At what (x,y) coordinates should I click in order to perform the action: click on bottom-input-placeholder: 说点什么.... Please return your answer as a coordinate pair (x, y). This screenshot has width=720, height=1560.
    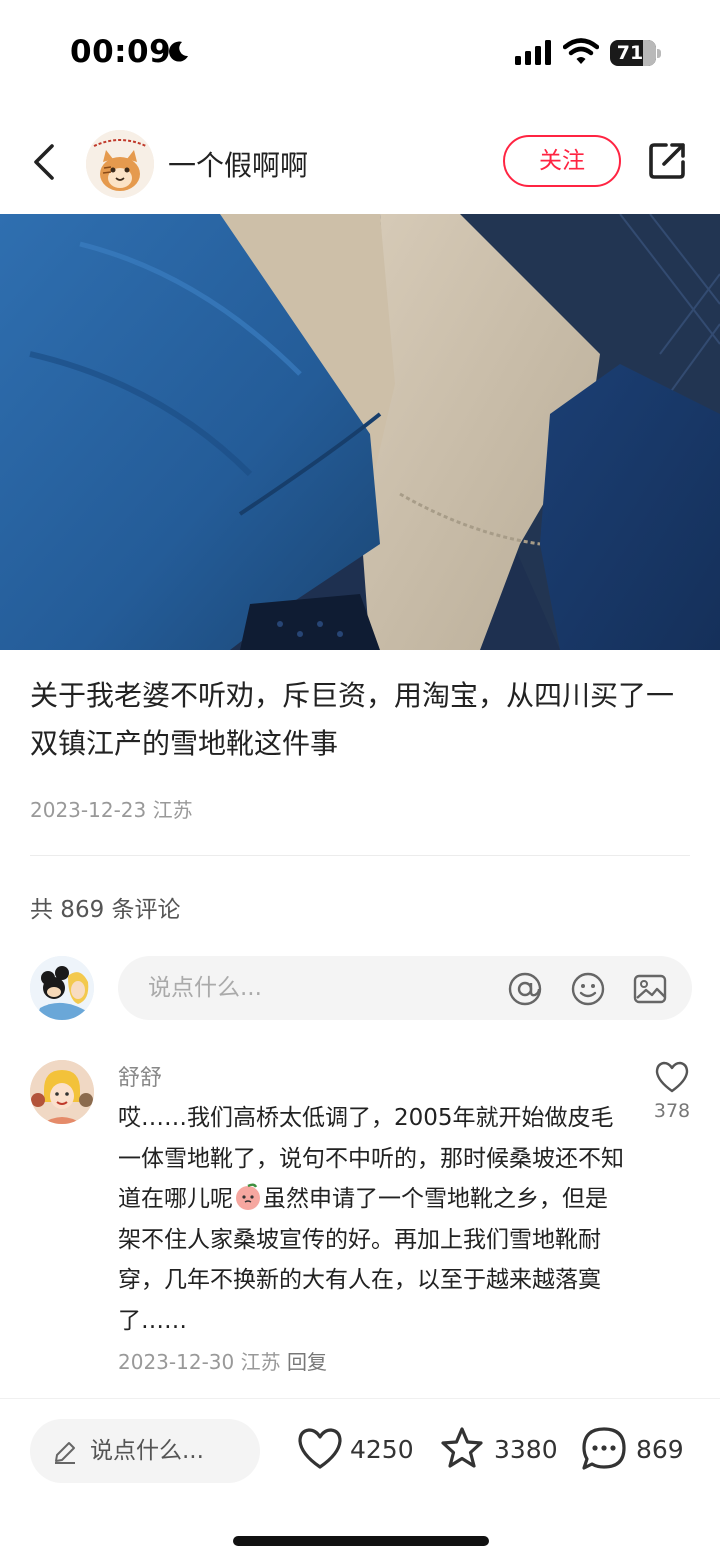
    Looking at the image, I should click on (147, 1451).